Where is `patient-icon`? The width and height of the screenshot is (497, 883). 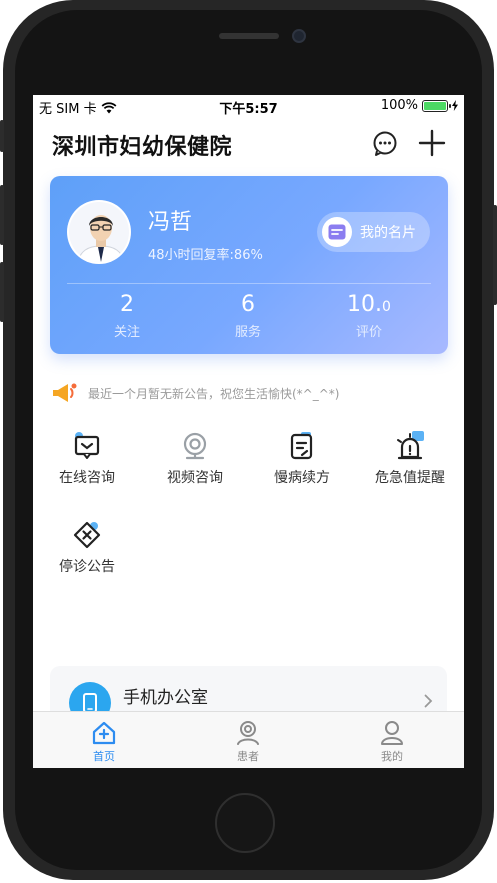
patient-icon is located at coordinates (248, 733).